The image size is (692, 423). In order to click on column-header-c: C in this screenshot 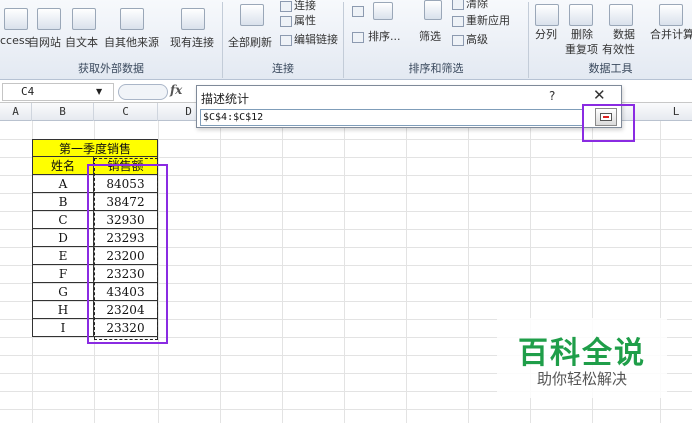, I will do `click(126, 112)`.